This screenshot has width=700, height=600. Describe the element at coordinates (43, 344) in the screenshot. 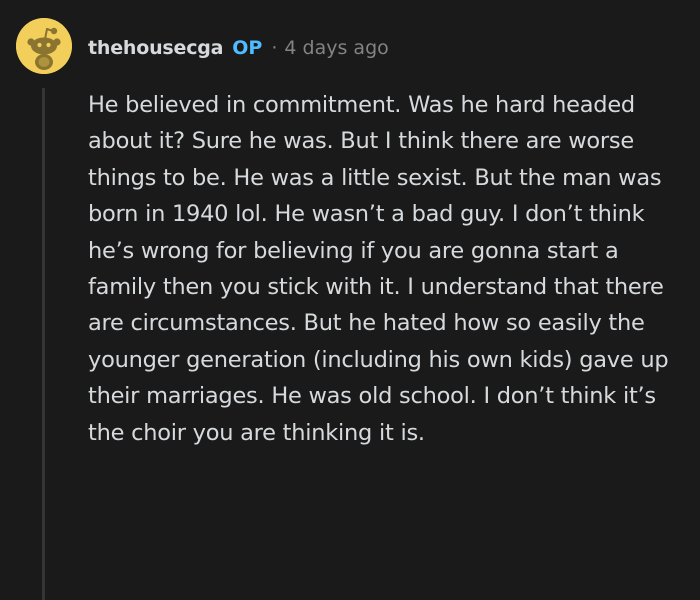

I see `thread-collapse-line` at that location.